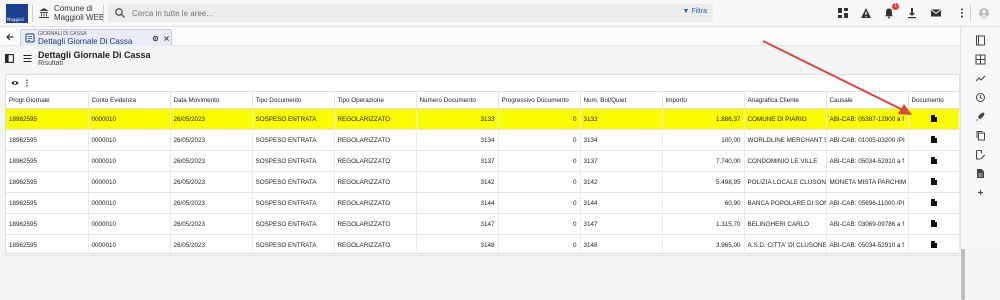 The height and width of the screenshot is (300, 1000). I want to click on cell-causale: ABI-CAB: 03069-09786 a f, so click(867, 224).